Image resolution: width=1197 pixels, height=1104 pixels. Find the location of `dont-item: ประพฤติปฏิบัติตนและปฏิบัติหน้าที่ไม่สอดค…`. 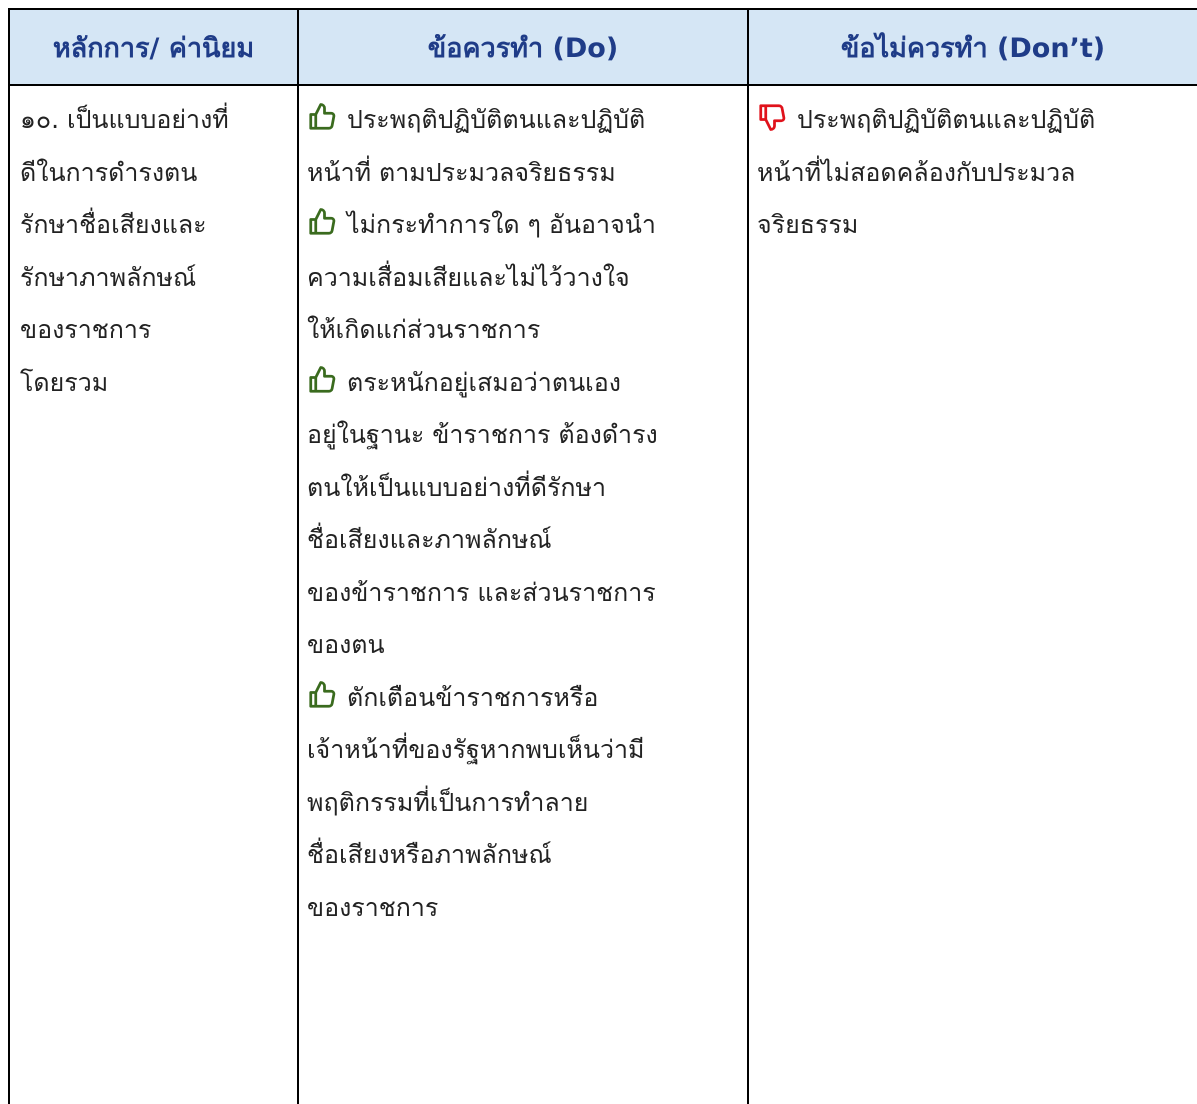

dont-item: ประพฤติปฏิบัติตนและปฏิบัติหน้าที่ไม่สอดค… is located at coordinates (973, 173).